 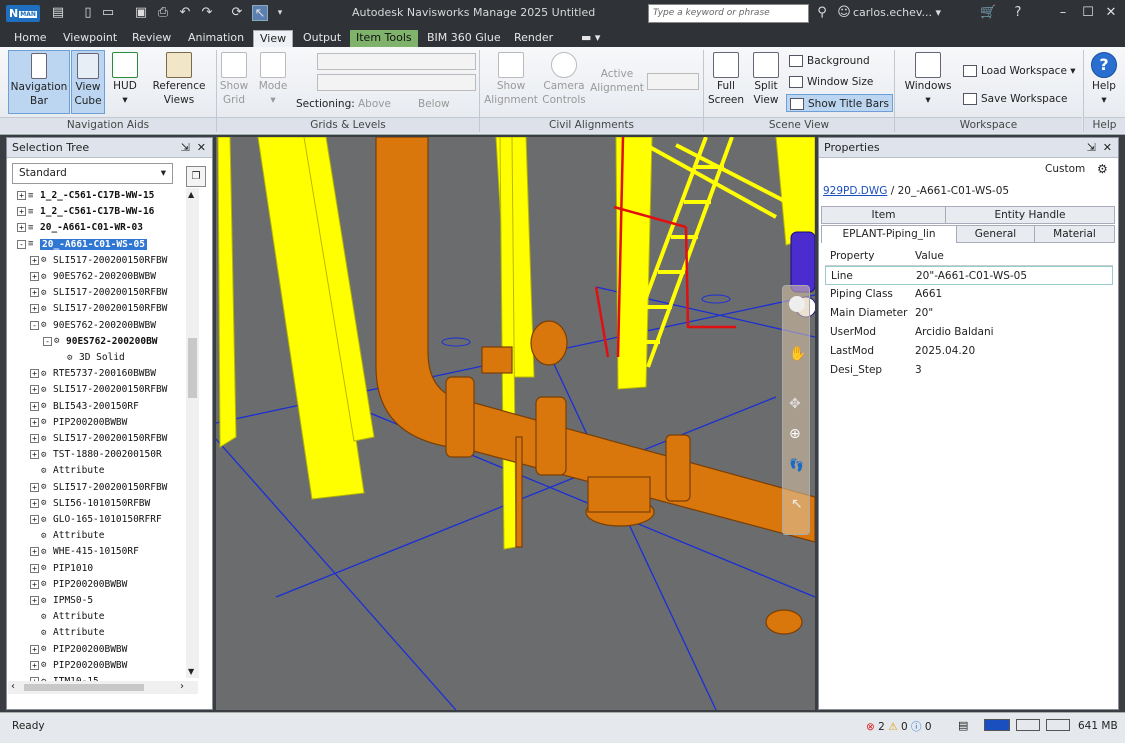 I want to click on full-screen-button: Full Screen, so click(x=726, y=82).